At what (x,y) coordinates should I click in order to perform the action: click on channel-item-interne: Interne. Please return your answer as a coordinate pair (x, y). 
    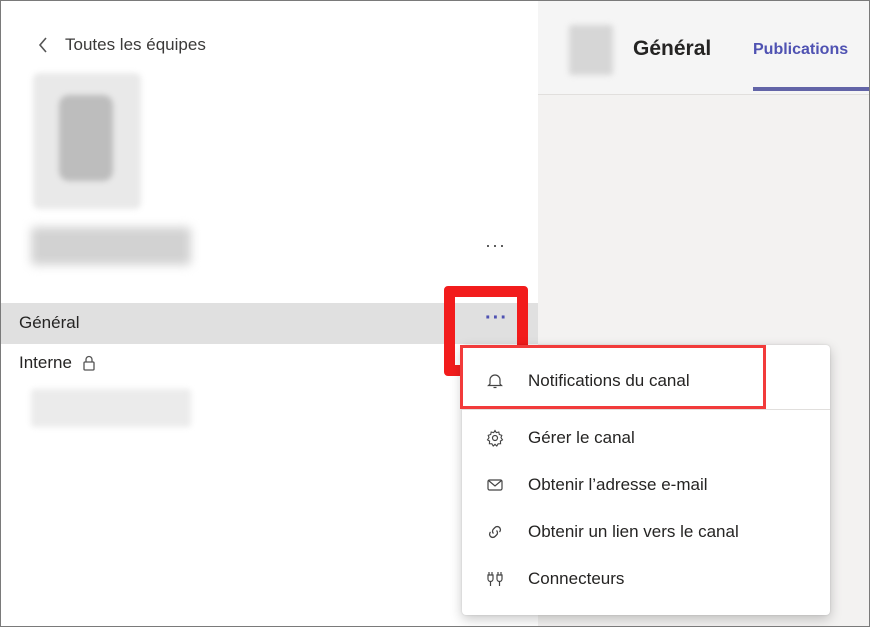
    Looking at the image, I should click on (57, 363).